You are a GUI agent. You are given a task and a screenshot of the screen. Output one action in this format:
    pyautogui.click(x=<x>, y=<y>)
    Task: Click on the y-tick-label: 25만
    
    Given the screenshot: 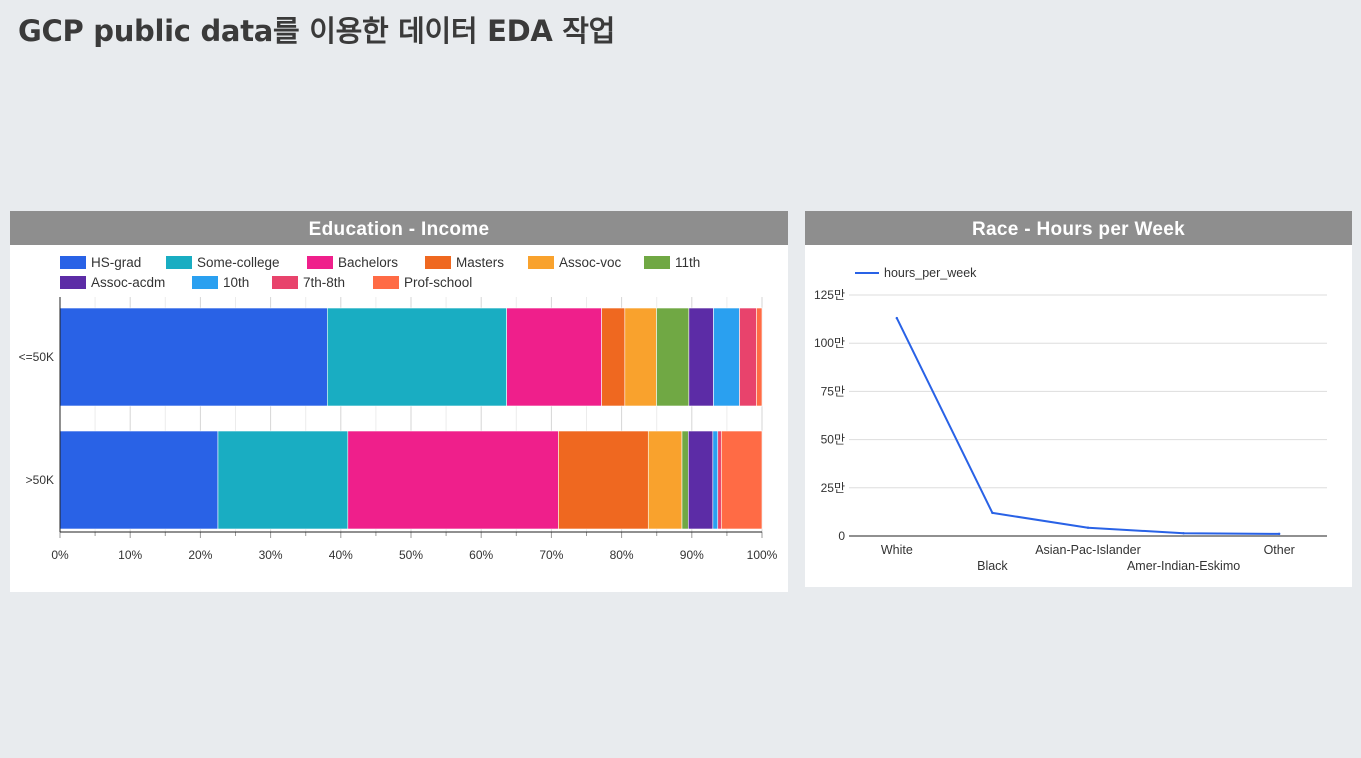 What is the action you would take?
    pyautogui.click(x=833, y=488)
    